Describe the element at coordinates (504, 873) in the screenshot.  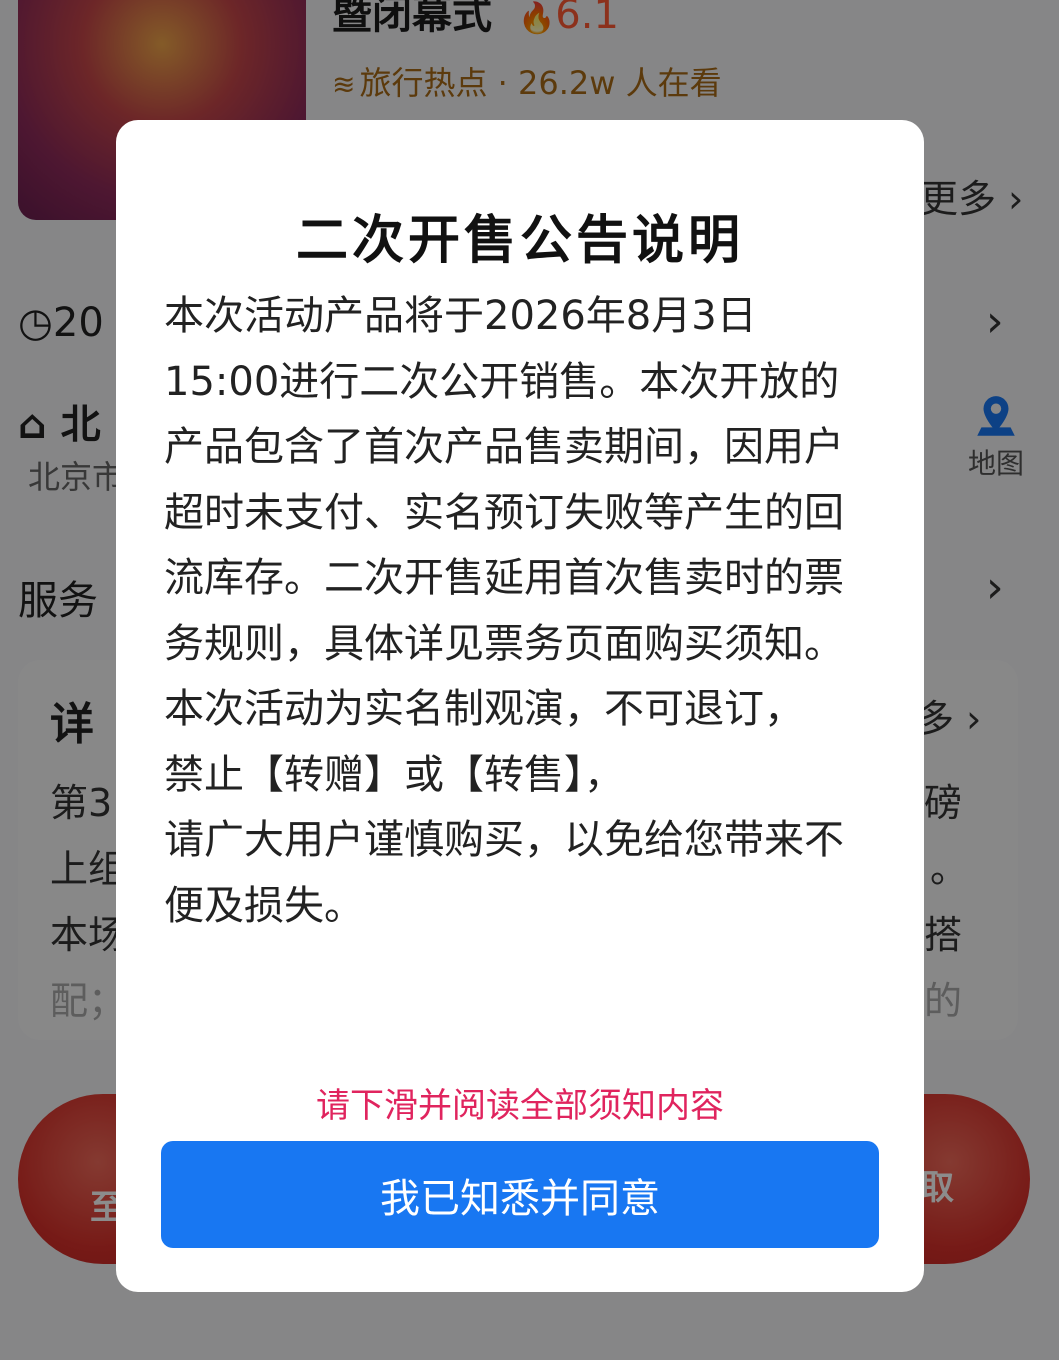
I see `dialog-paragraph: 请广大用户谨慎购买，以免给您带来不便及损失。` at that location.